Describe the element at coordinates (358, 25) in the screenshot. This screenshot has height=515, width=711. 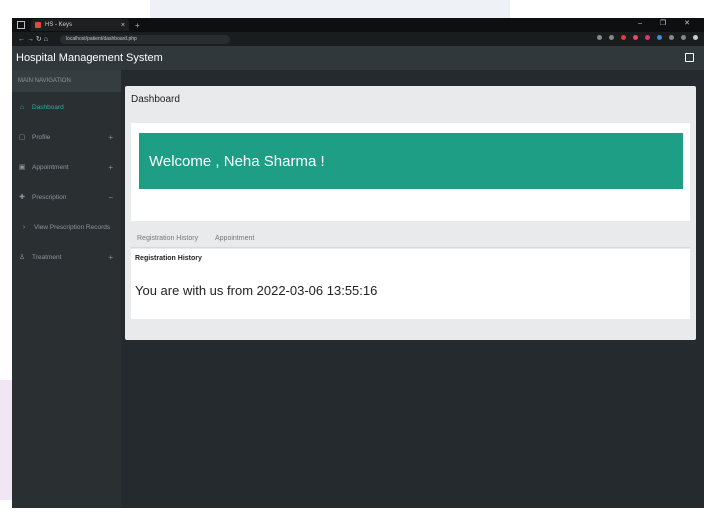
I see `browser-tab-strip: HS - Keys × + – ❐ ✕` at that location.